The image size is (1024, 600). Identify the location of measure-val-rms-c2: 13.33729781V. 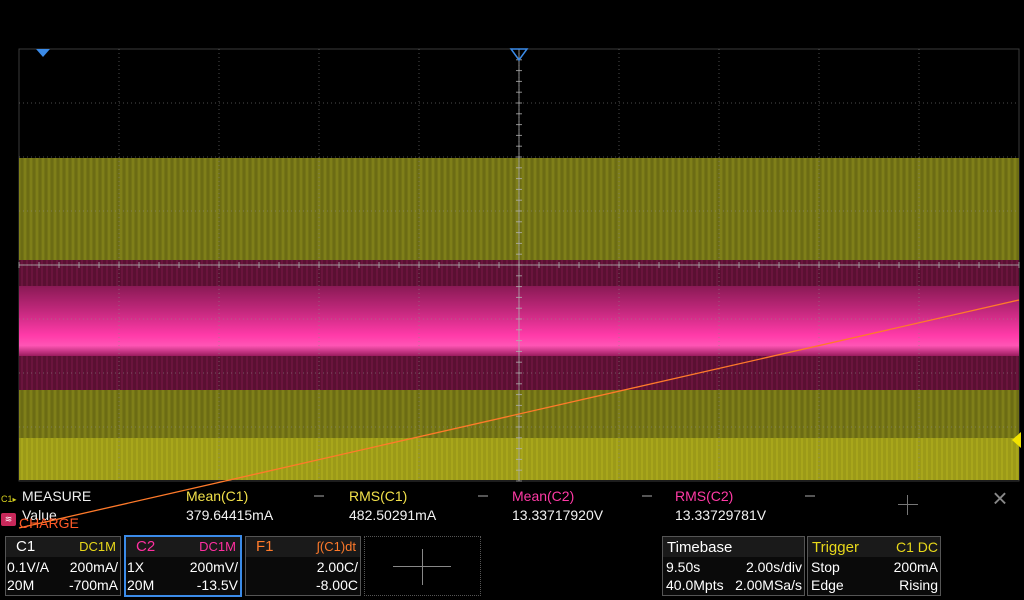
(721, 515).